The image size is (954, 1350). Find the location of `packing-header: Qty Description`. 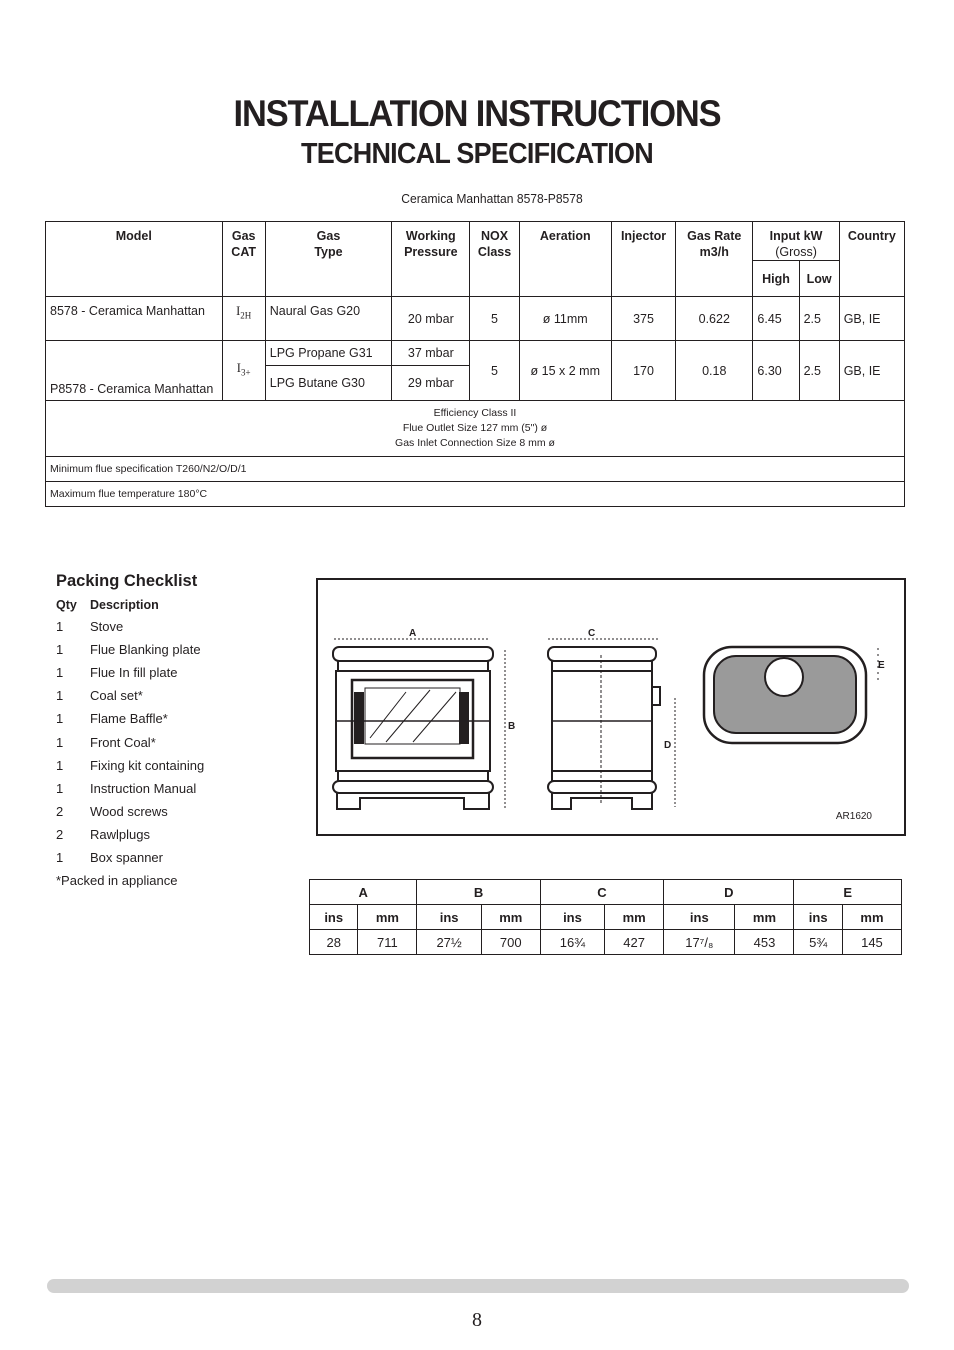

packing-header: Qty Description is located at coordinates (130, 605).